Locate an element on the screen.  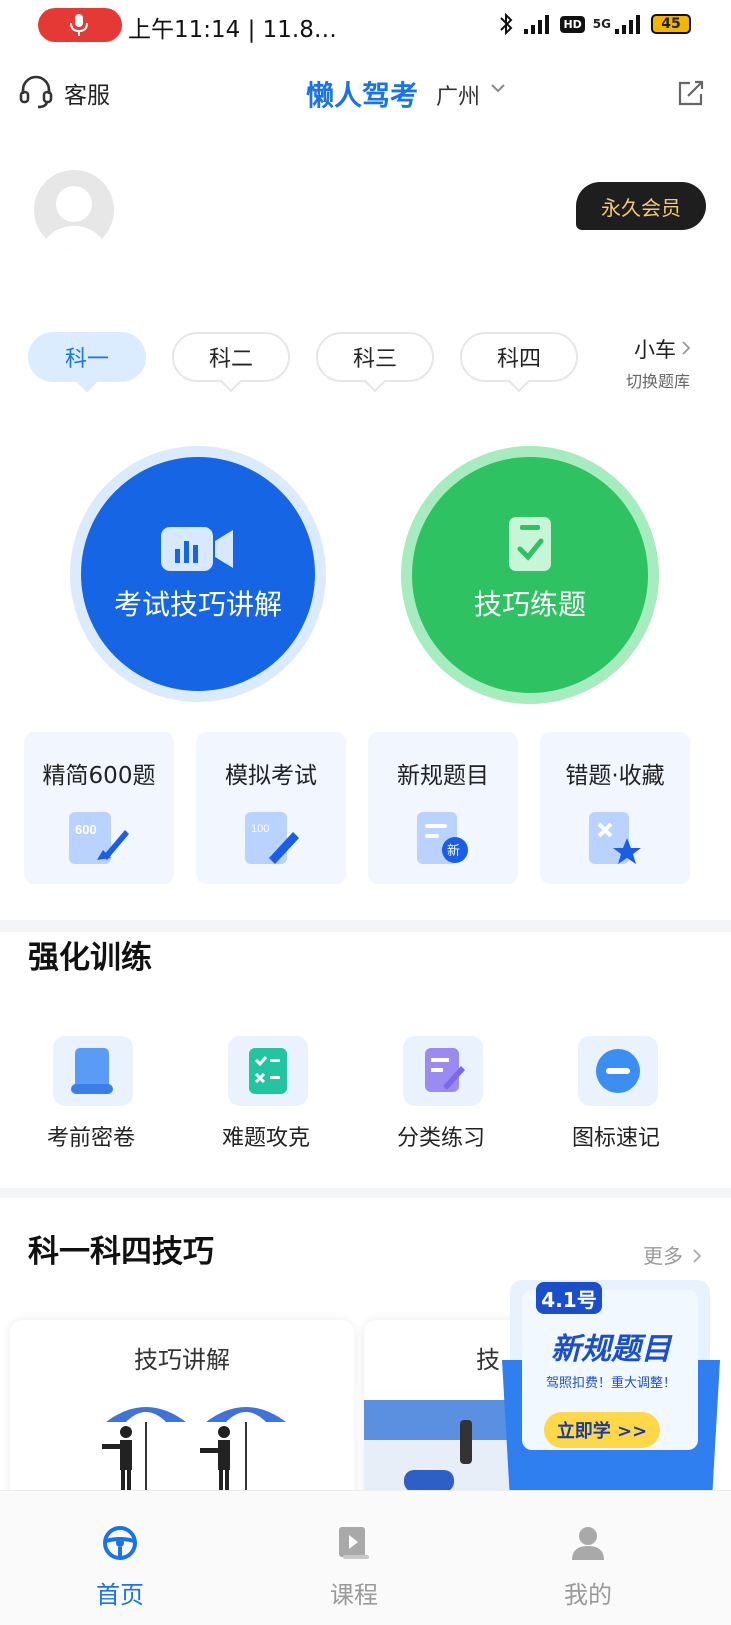
default-avatar-icon is located at coordinates (74, 210).